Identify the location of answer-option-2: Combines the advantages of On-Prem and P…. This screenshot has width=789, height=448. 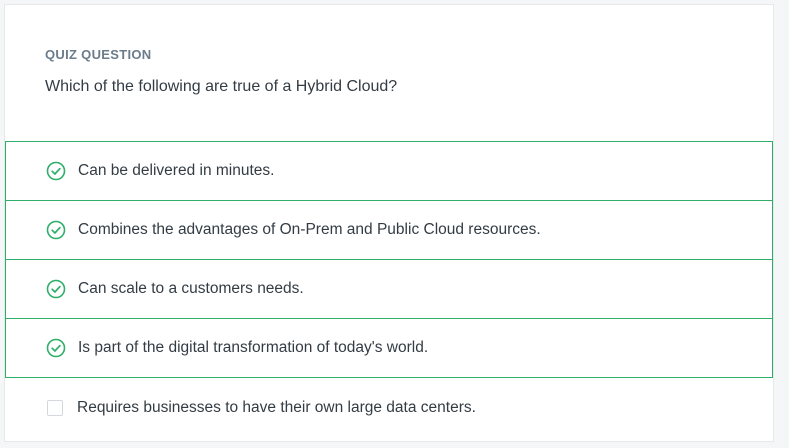
(389, 230).